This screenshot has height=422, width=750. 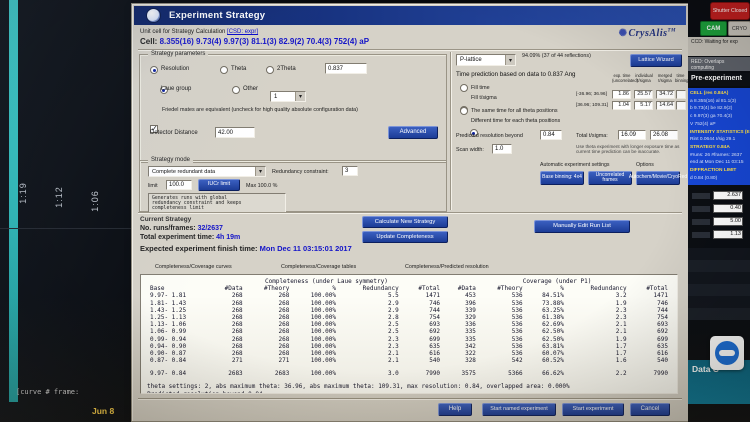 What do you see at coordinates (153, 186) in the screenshot?
I see `limit-label: limit` at bounding box center [153, 186].